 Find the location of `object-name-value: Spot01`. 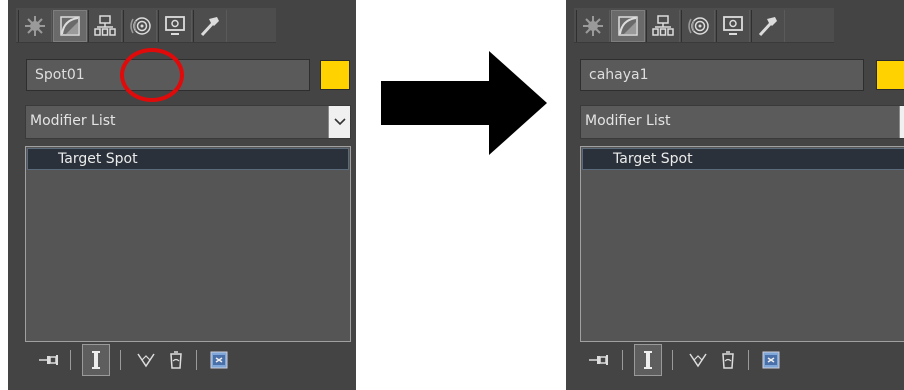

object-name-value: Spot01 is located at coordinates (60, 75).